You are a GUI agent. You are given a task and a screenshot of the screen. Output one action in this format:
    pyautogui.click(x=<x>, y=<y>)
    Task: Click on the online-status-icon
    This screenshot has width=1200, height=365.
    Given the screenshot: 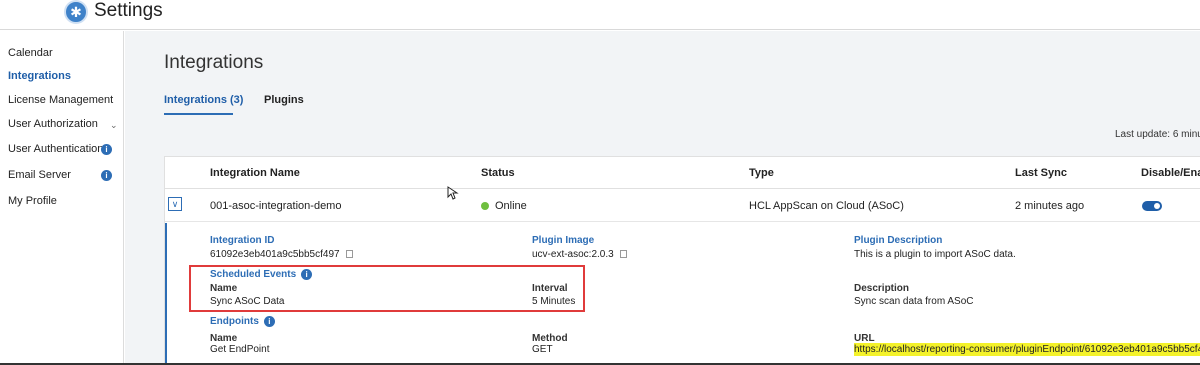 What is the action you would take?
    pyautogui.click(x=485, y=206)
    